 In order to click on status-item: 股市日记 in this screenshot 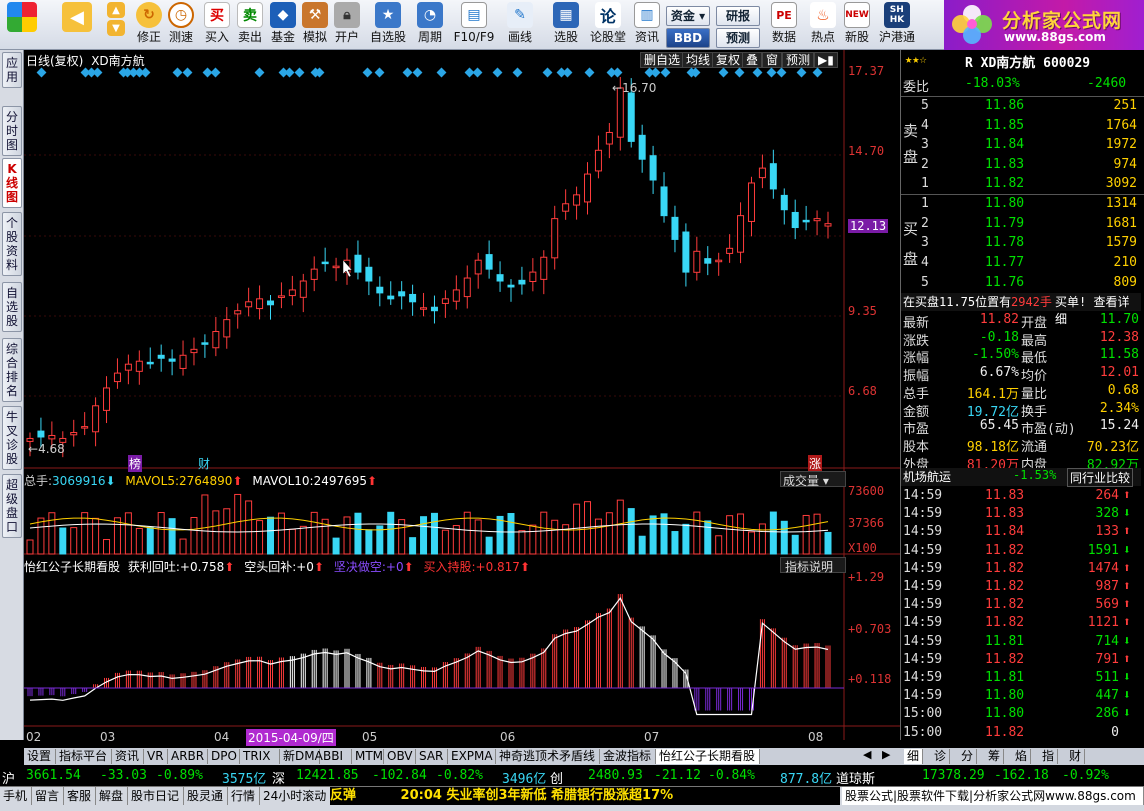, I will do `click(156, 796)`.